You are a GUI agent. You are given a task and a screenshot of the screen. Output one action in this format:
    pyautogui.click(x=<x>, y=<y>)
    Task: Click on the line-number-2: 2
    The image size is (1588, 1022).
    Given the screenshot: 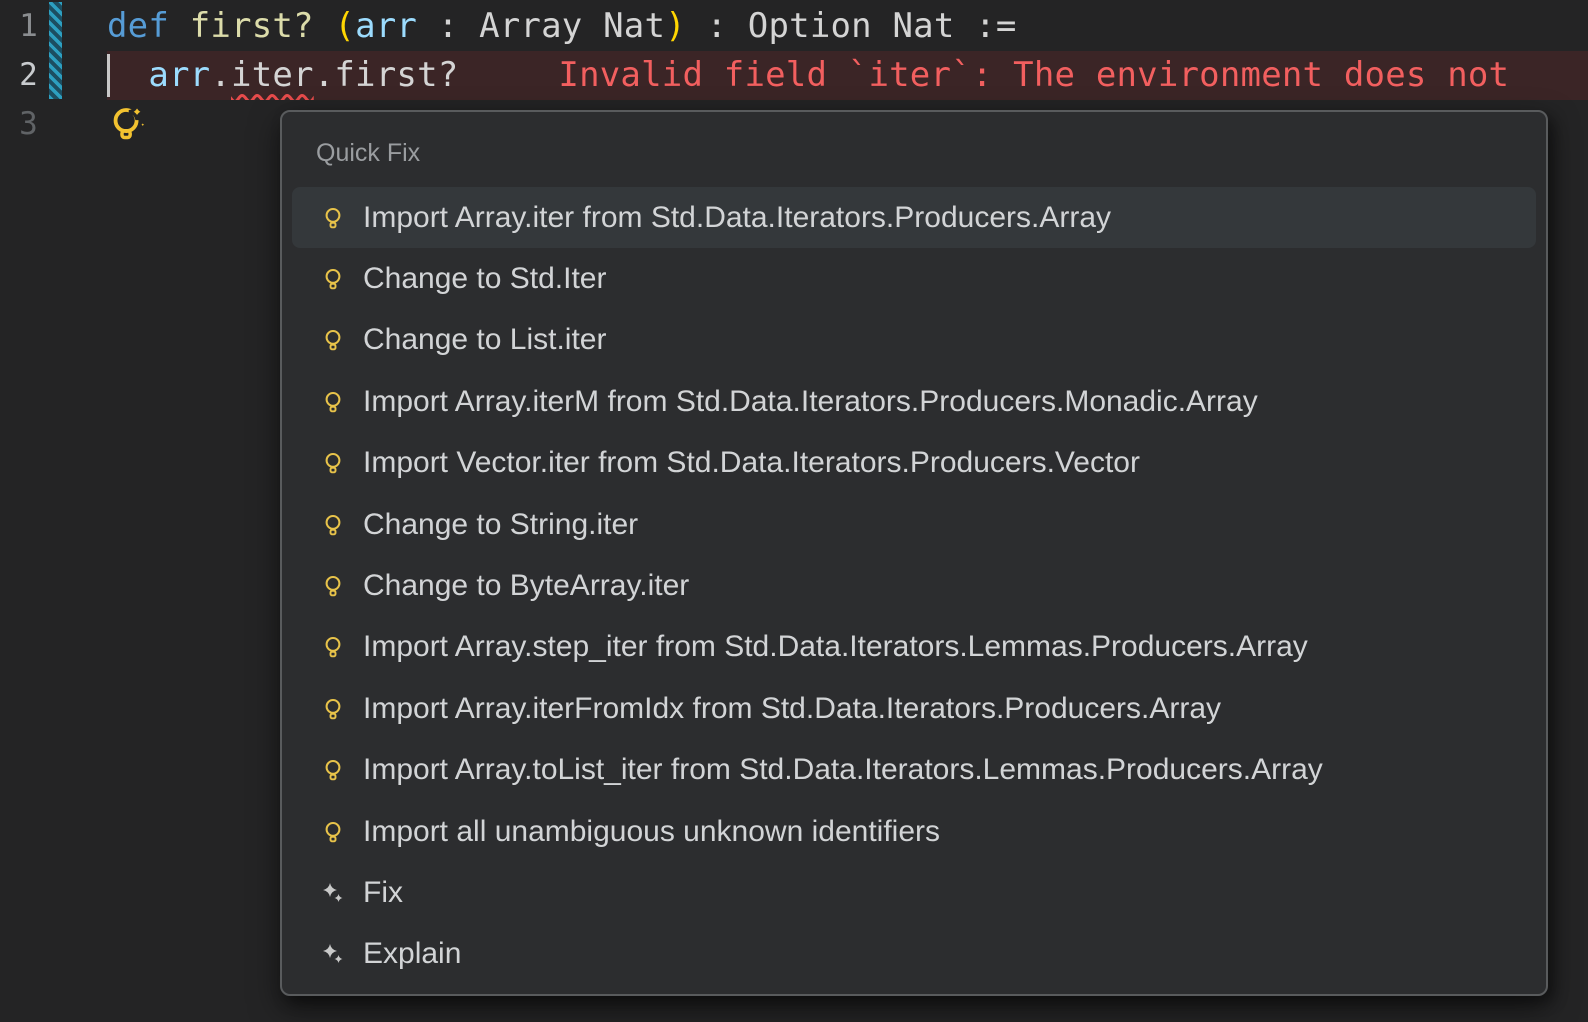 What is the action you would take?
    pyautogui.click(x=28, y=75)
    